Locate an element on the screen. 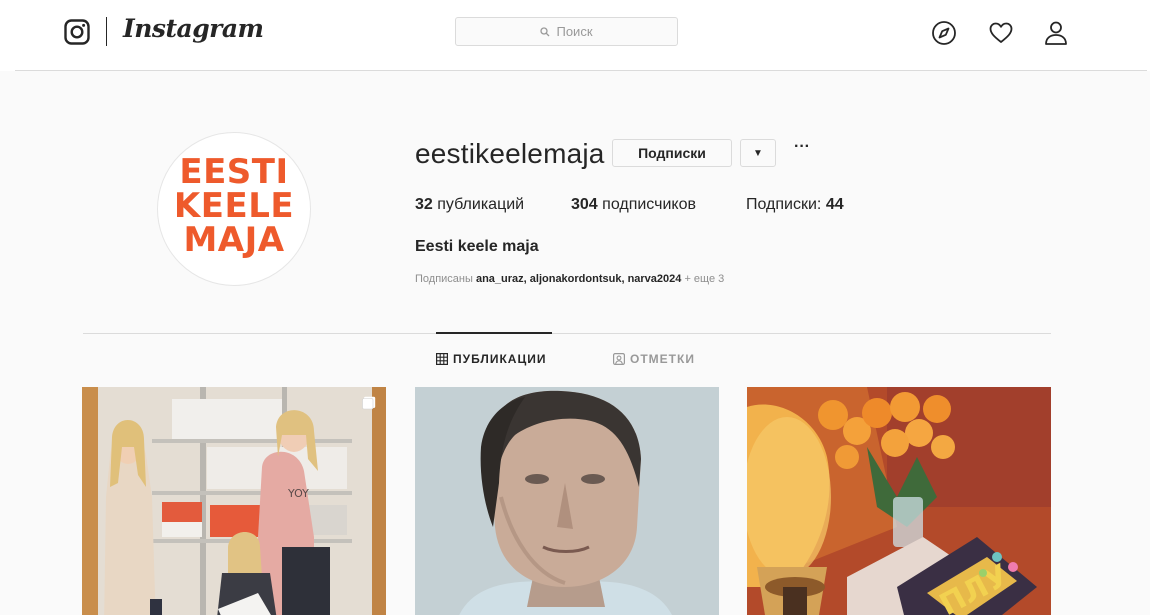  profile-full-name: Eesti keele maja is located at coordinates (477, 246).